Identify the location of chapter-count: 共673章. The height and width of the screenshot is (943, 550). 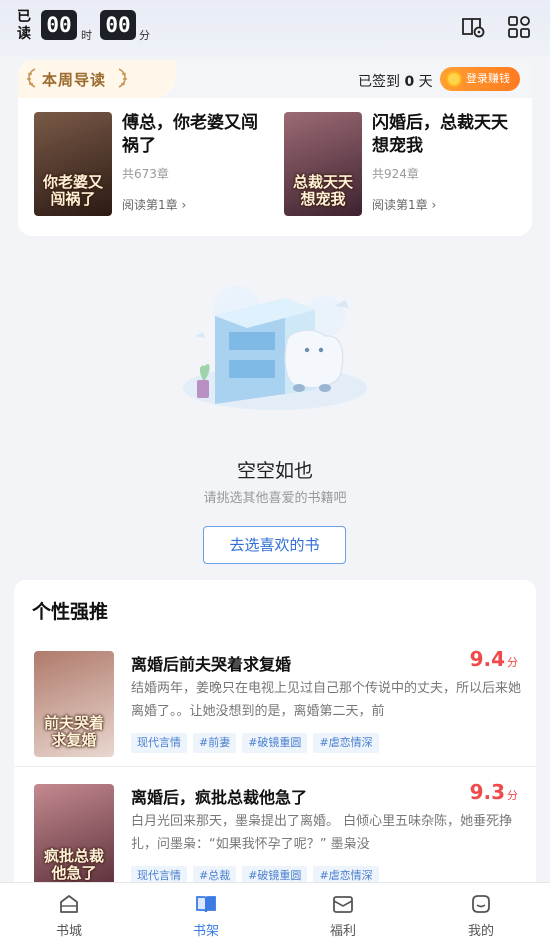
(145, 174).